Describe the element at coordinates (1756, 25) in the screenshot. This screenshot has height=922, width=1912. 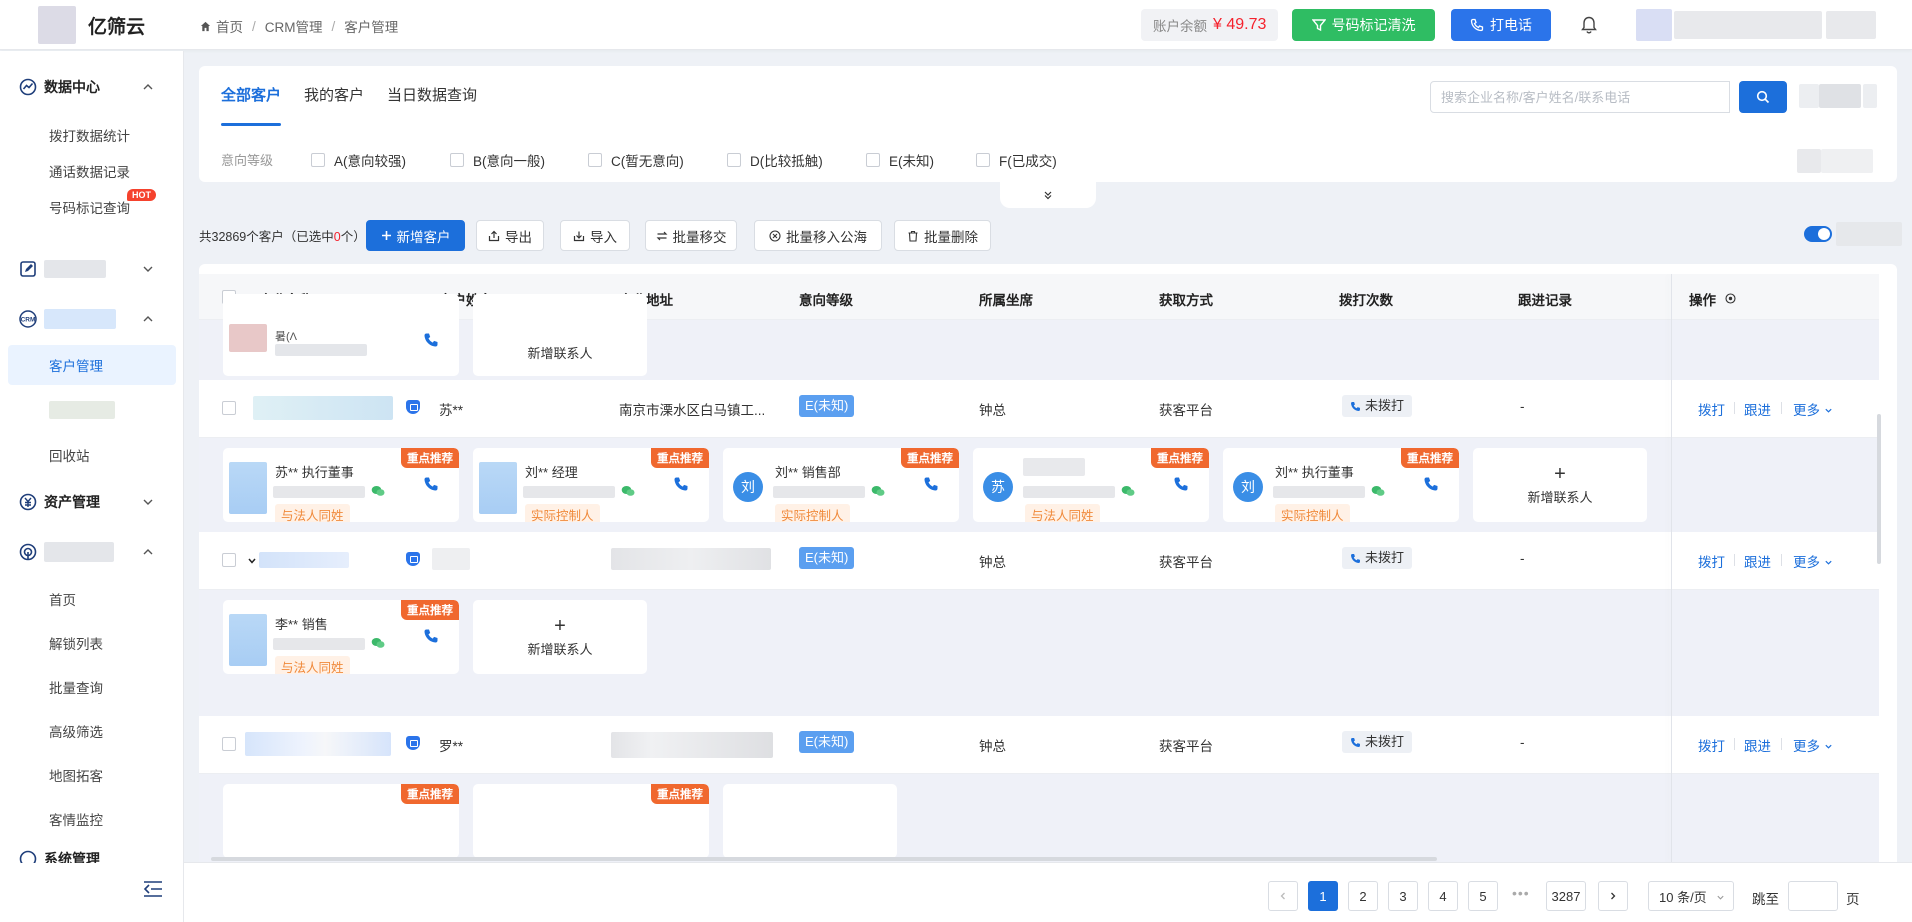
I see `user-menu` at that location.